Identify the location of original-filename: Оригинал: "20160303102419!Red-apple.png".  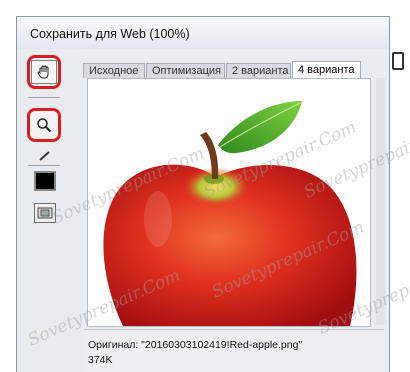
(195, 345).